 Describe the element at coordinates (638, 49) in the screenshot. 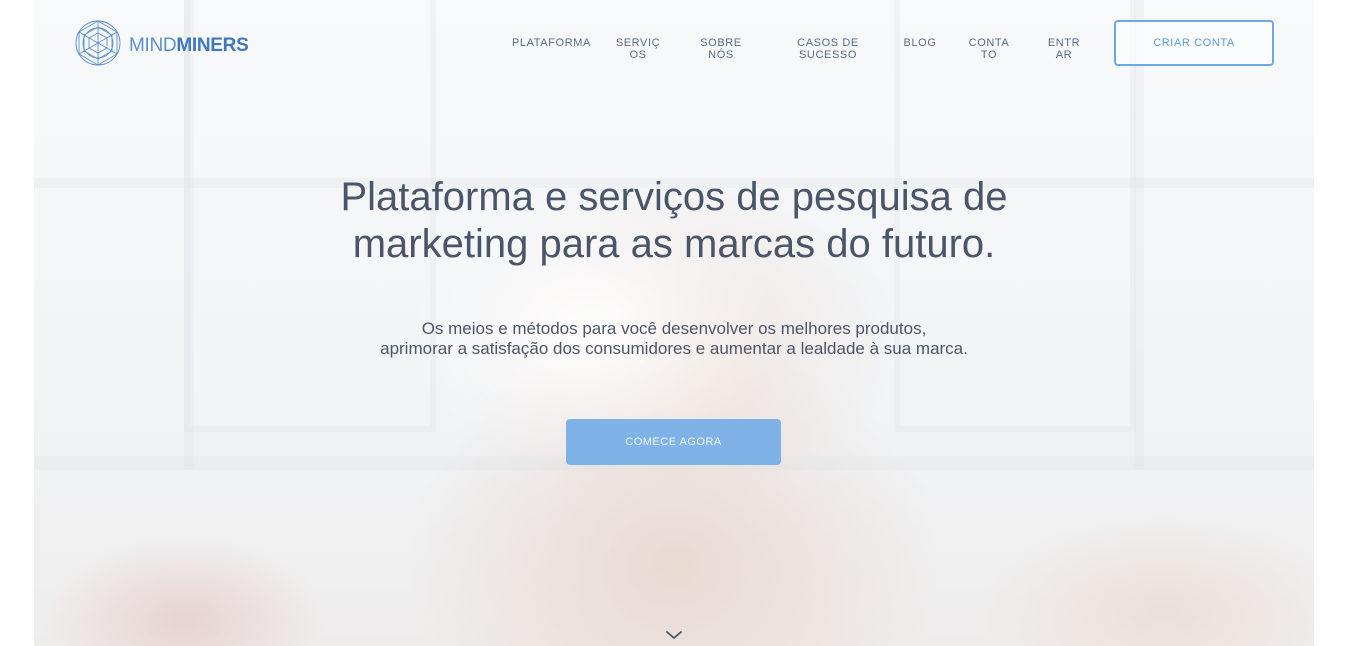

I see `nav-servicos: SERVIÇOS` at that location.